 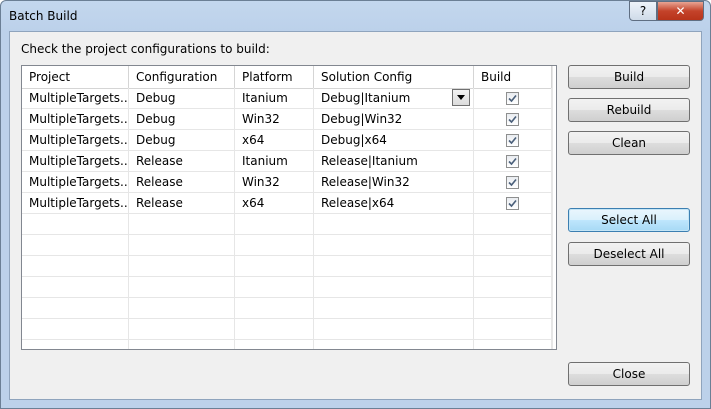 What do you see at coordinates (394, 77) in the screenshot?
I see `column-header-solution-config: Solution Config` at bounding box center [394, 77].